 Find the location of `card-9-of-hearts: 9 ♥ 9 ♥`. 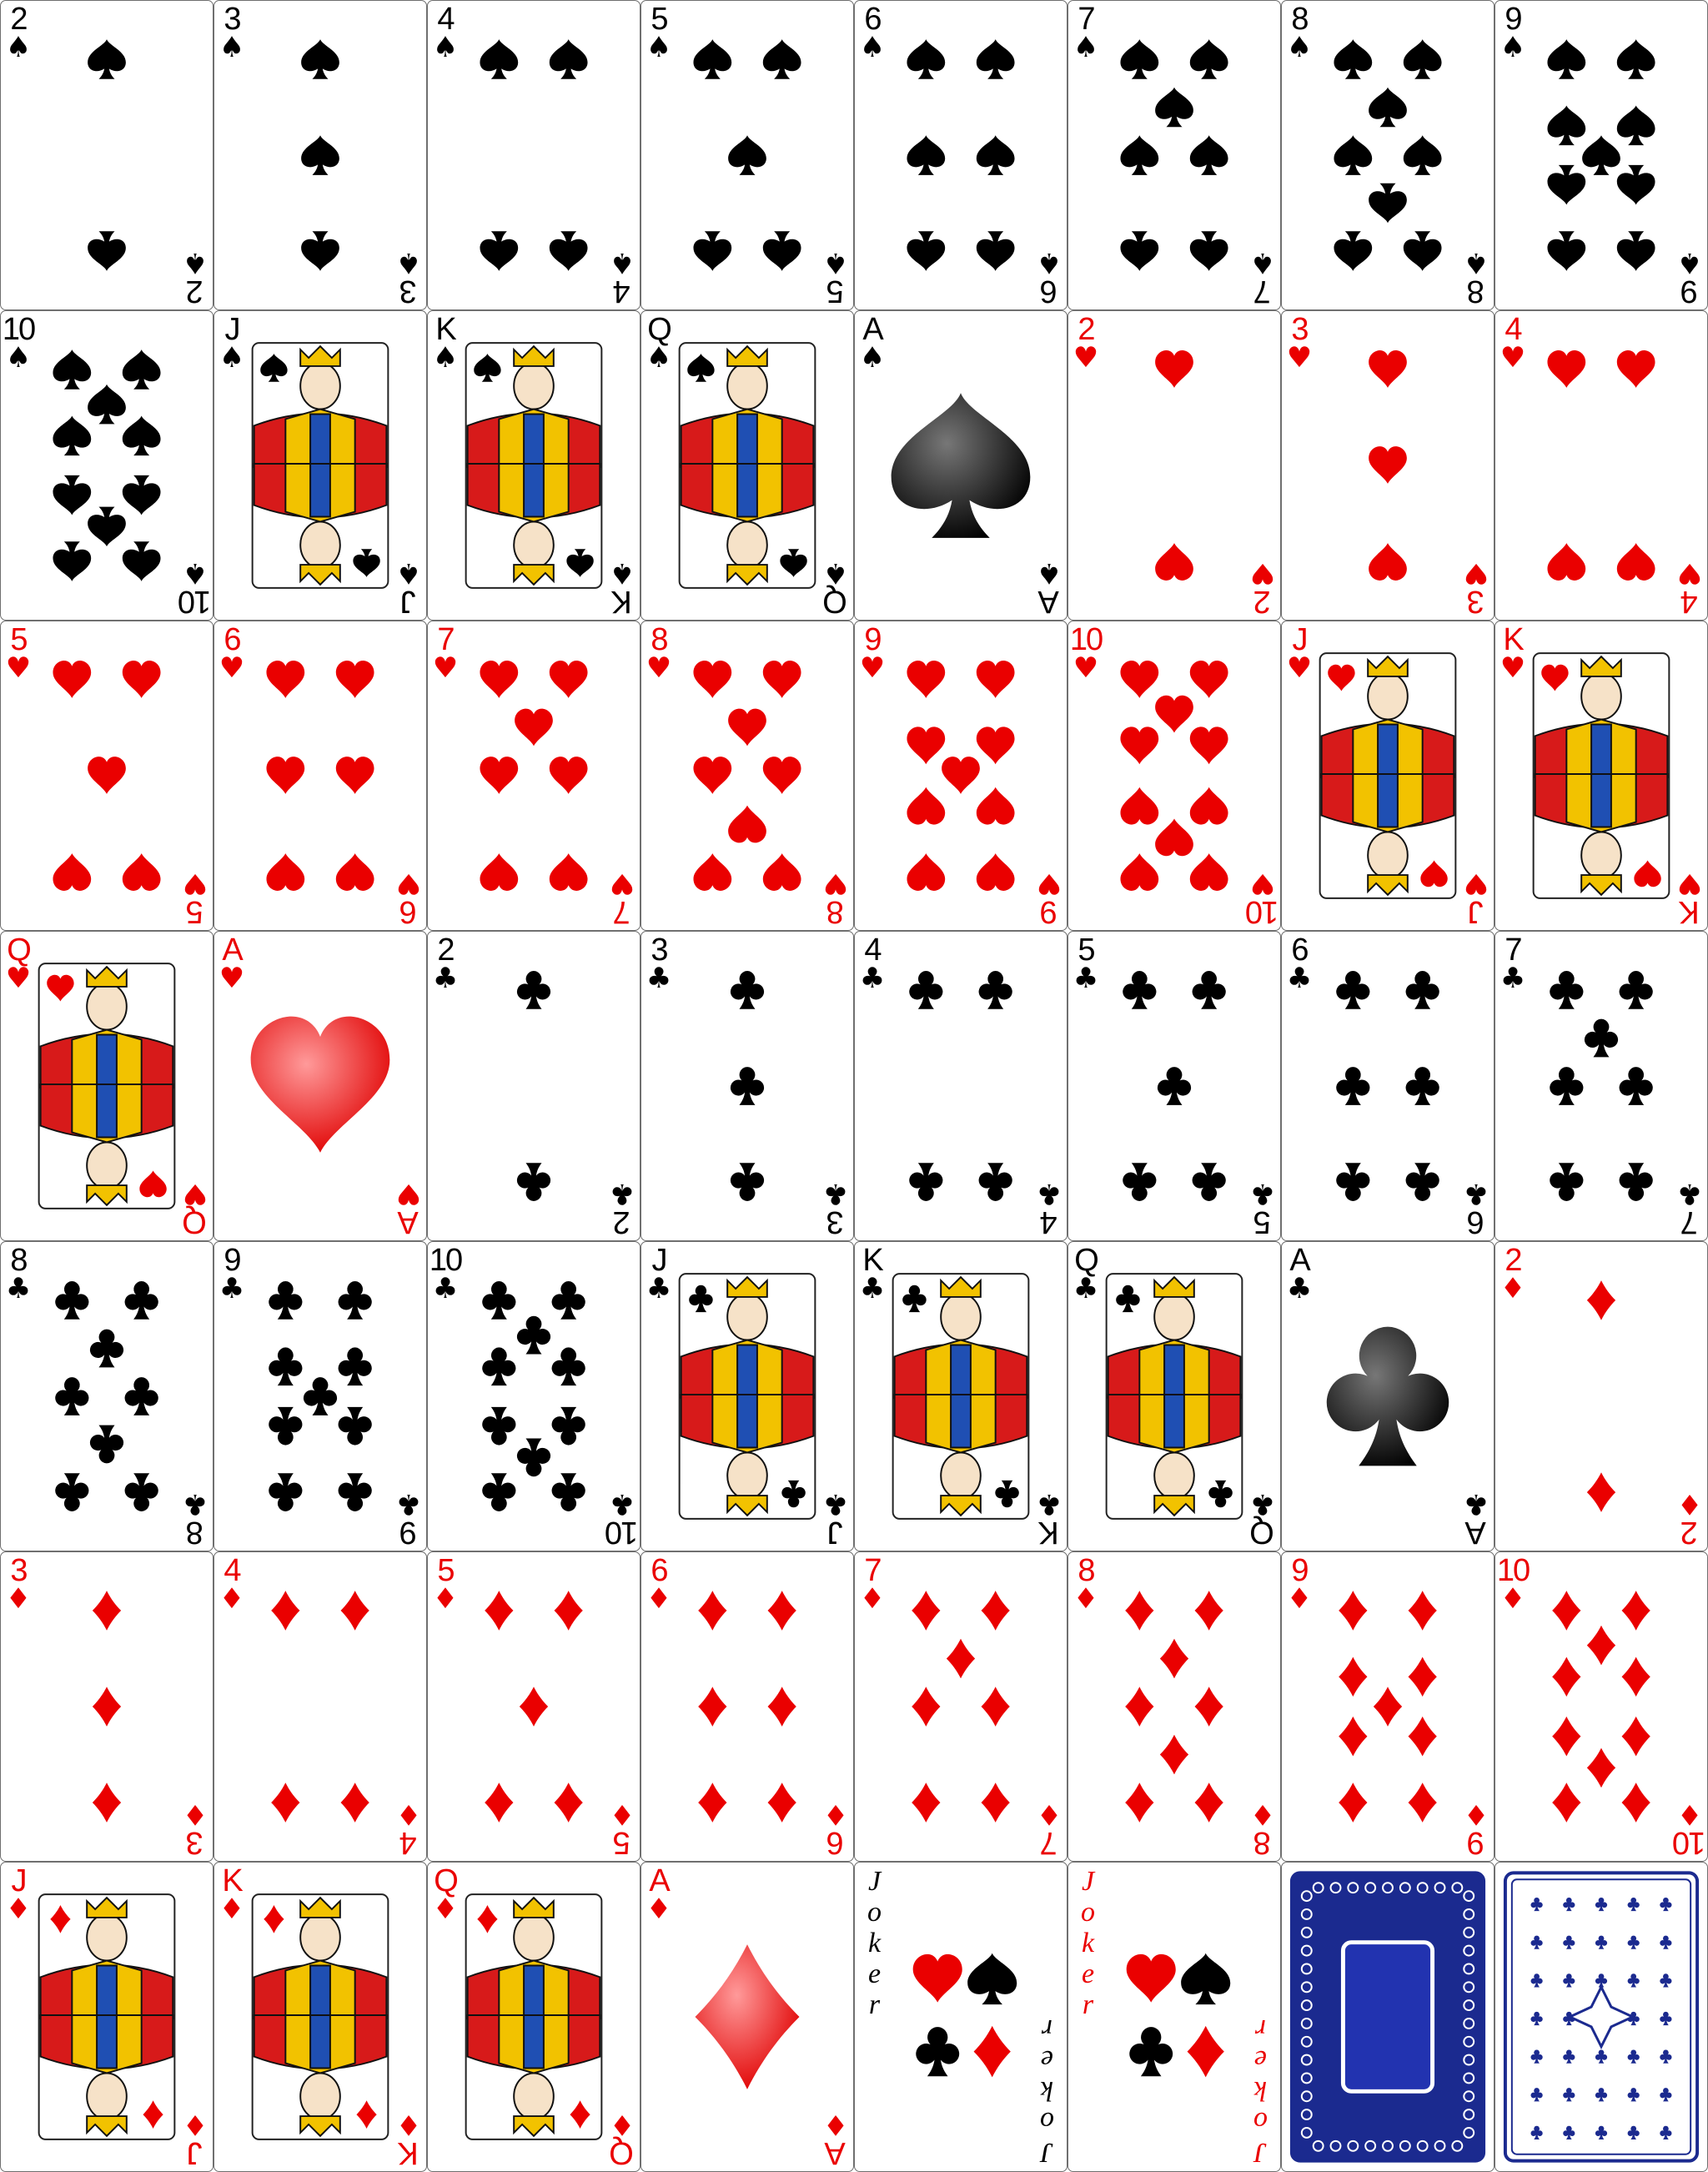

card-9-of-hearts: 9 ♥ 9 ♥ is located at coordinates (961, 776).